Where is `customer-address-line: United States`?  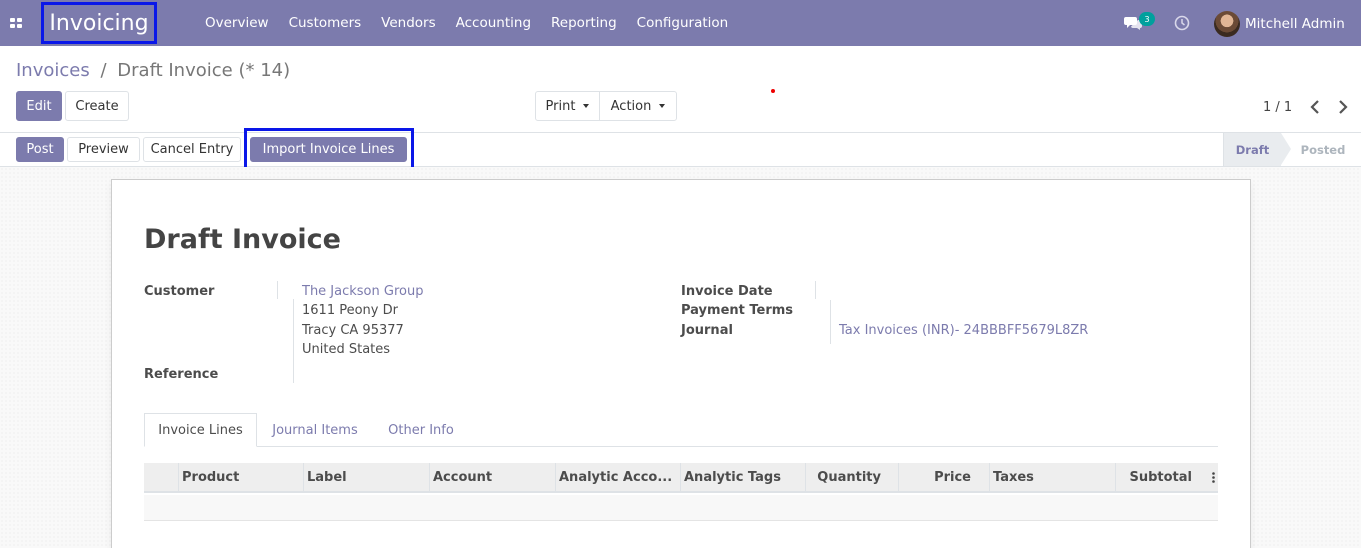 customer-address-line: United States is located at coordinates (346, 349).